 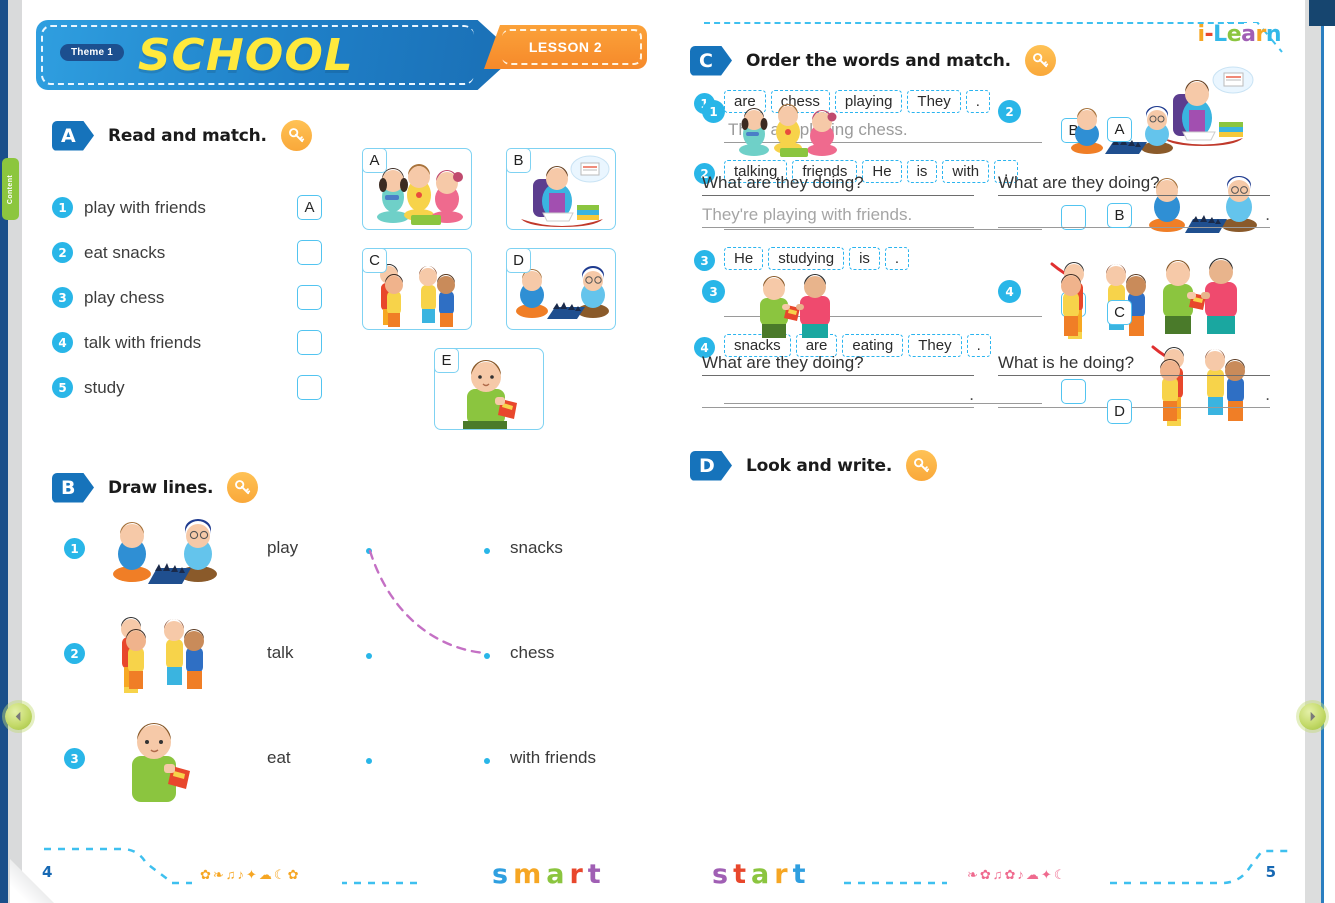 I want to click on content-tab-label: Content, so click(x=10, y=189).